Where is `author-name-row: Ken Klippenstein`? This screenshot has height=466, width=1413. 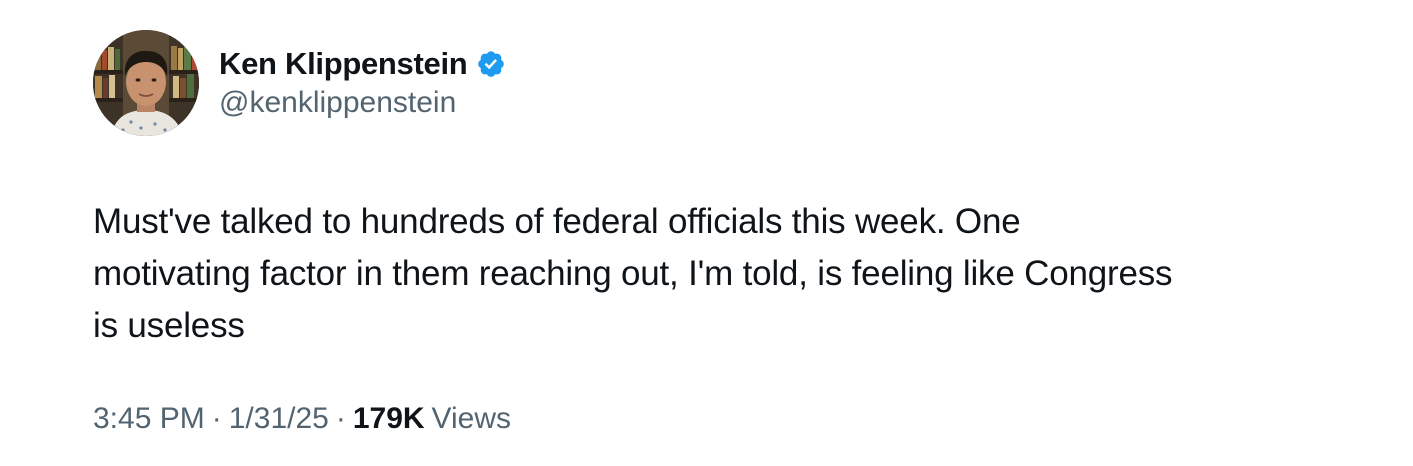 author-name-row: Ken Klippenstein is located at coordinates (362, 64).